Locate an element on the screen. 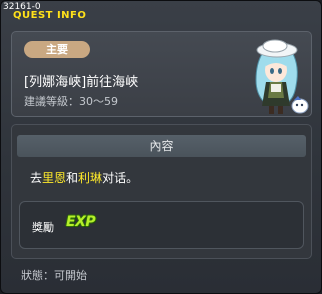 The width and height of the screenshot is (322, 294). npc-portrait-icon is located at coordinates (282, 76).